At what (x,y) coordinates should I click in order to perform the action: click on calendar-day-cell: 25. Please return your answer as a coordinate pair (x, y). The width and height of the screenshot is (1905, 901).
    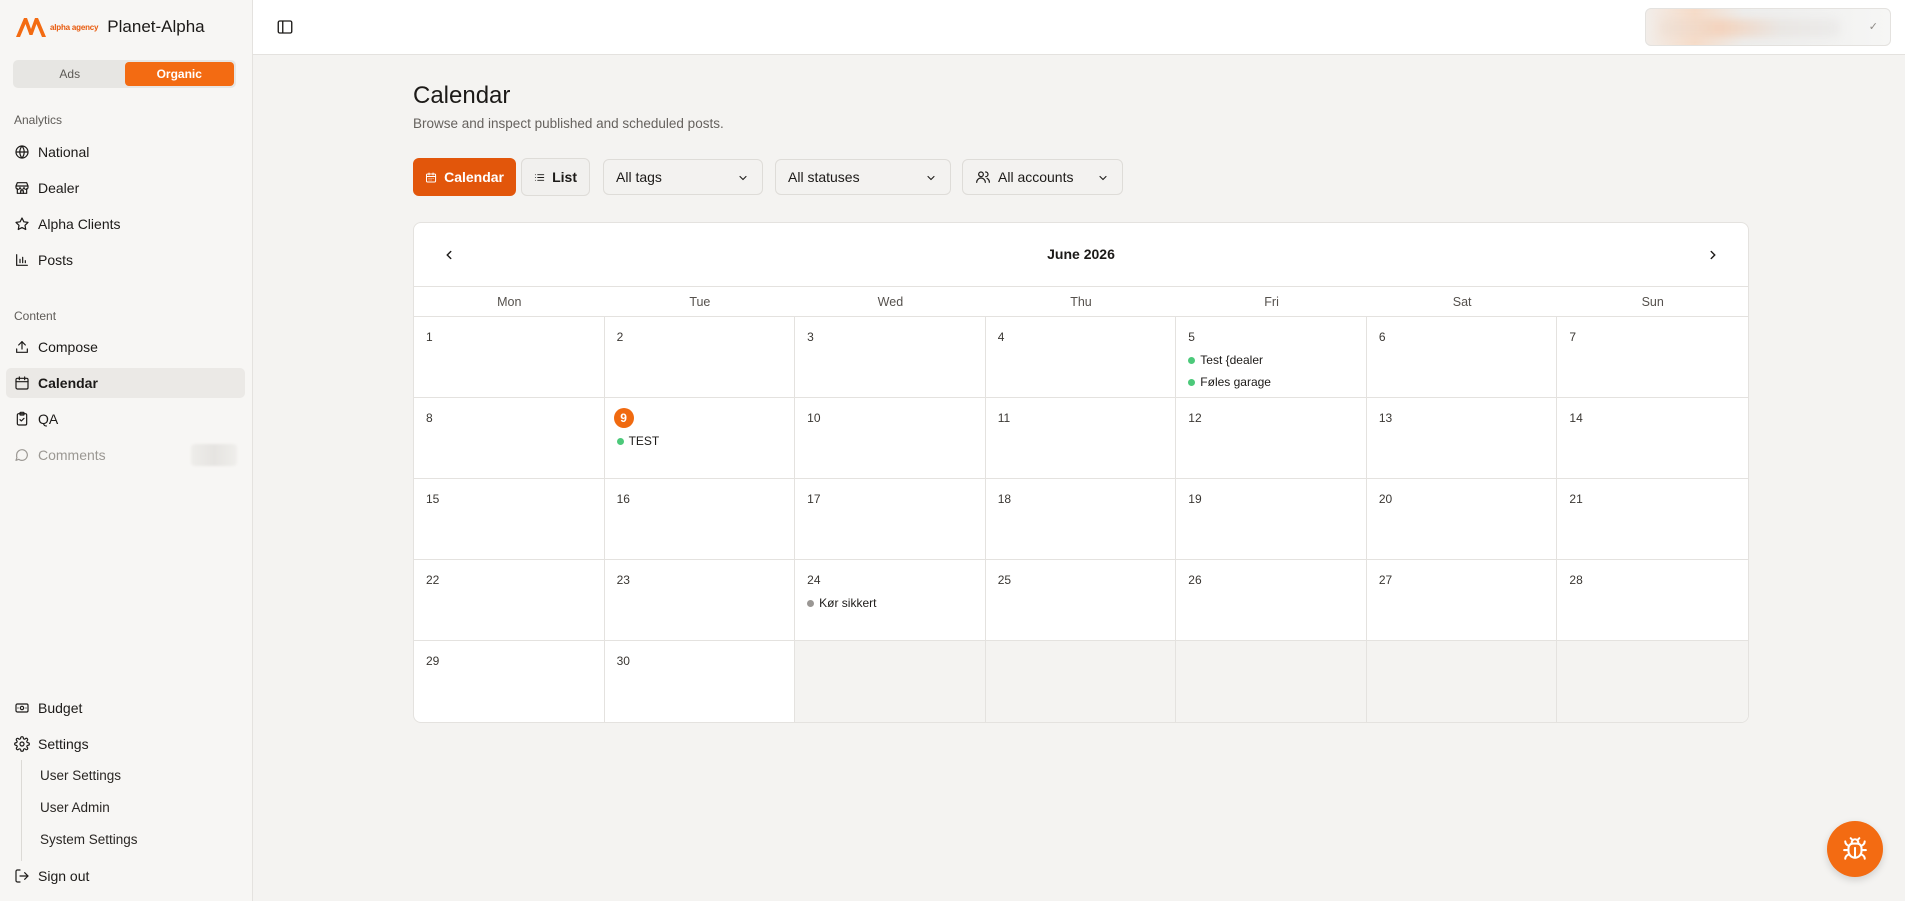
    Looking at the image, I should click on (1081, 600).